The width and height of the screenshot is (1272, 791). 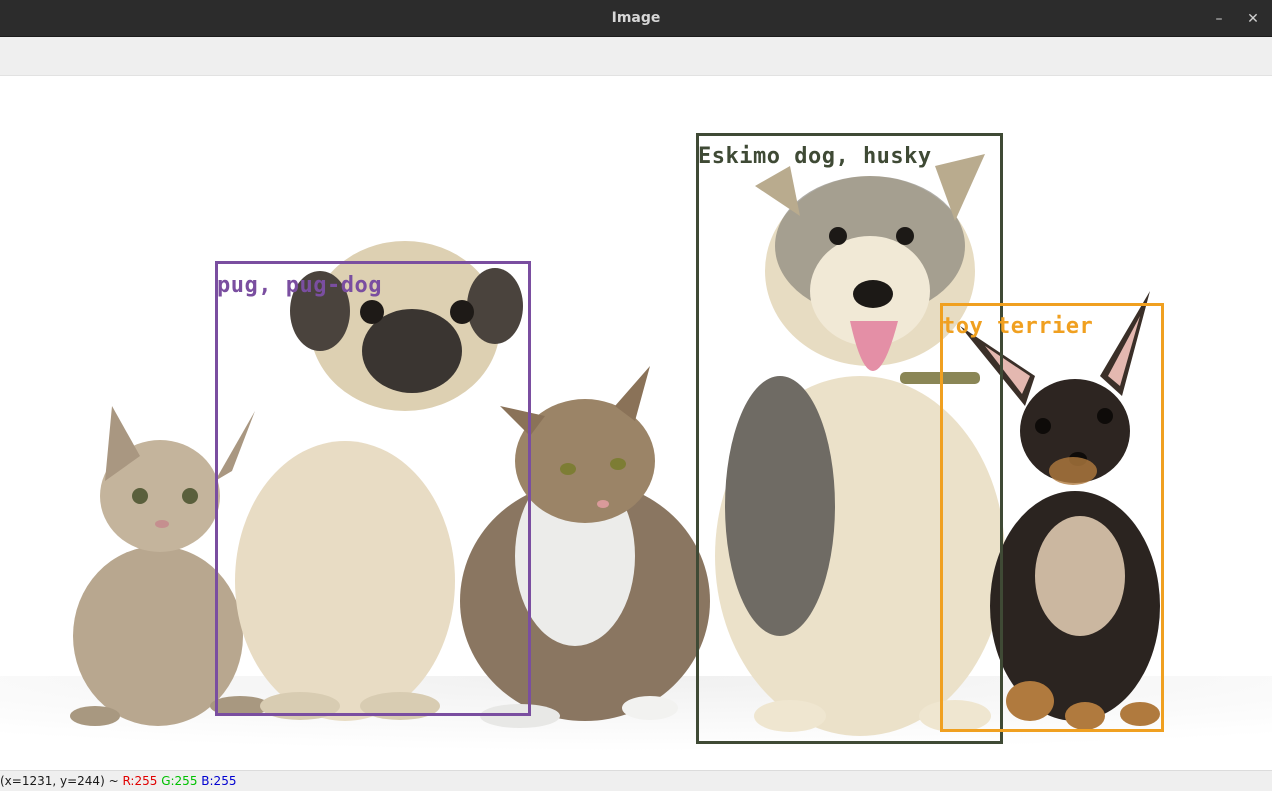 I want to click on minimize-button: –, so click(x=1219, y=19).